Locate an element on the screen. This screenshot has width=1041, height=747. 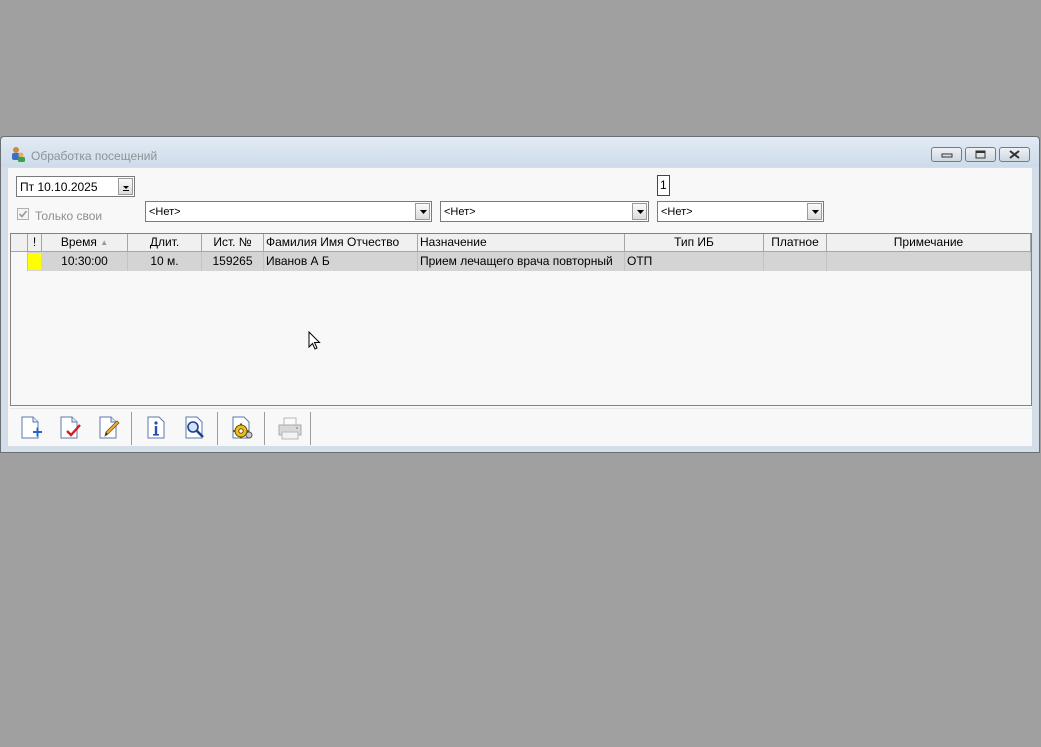
date-dropdown-button is located at coordinates (125, 186).